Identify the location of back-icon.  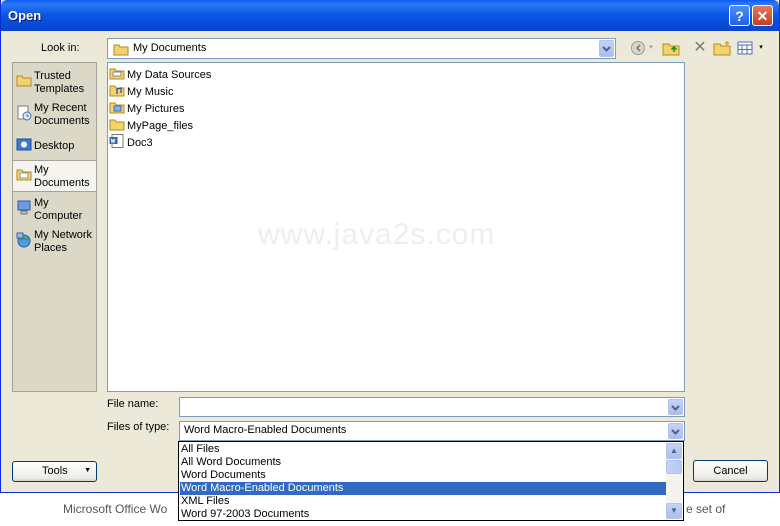
(638, 48).